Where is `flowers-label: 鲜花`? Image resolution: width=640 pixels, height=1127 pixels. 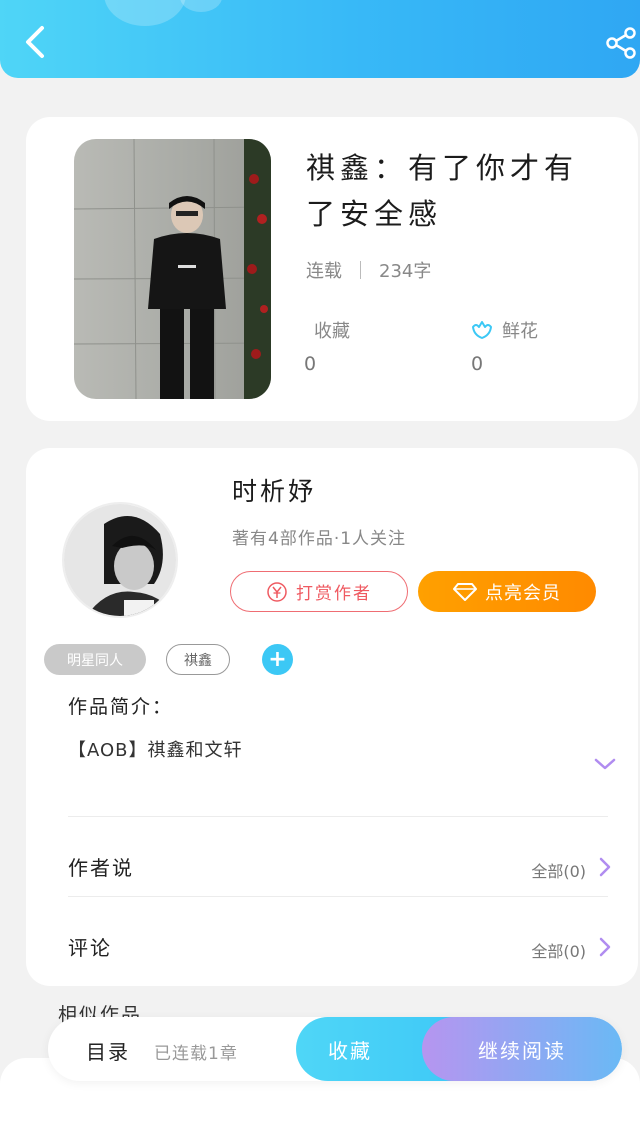
flowers-label: 鲜花 is located at coordinates (520, 331).